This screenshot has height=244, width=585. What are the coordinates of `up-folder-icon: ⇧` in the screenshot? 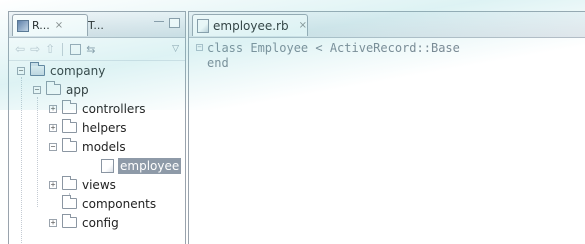 It's located at (50, 49).